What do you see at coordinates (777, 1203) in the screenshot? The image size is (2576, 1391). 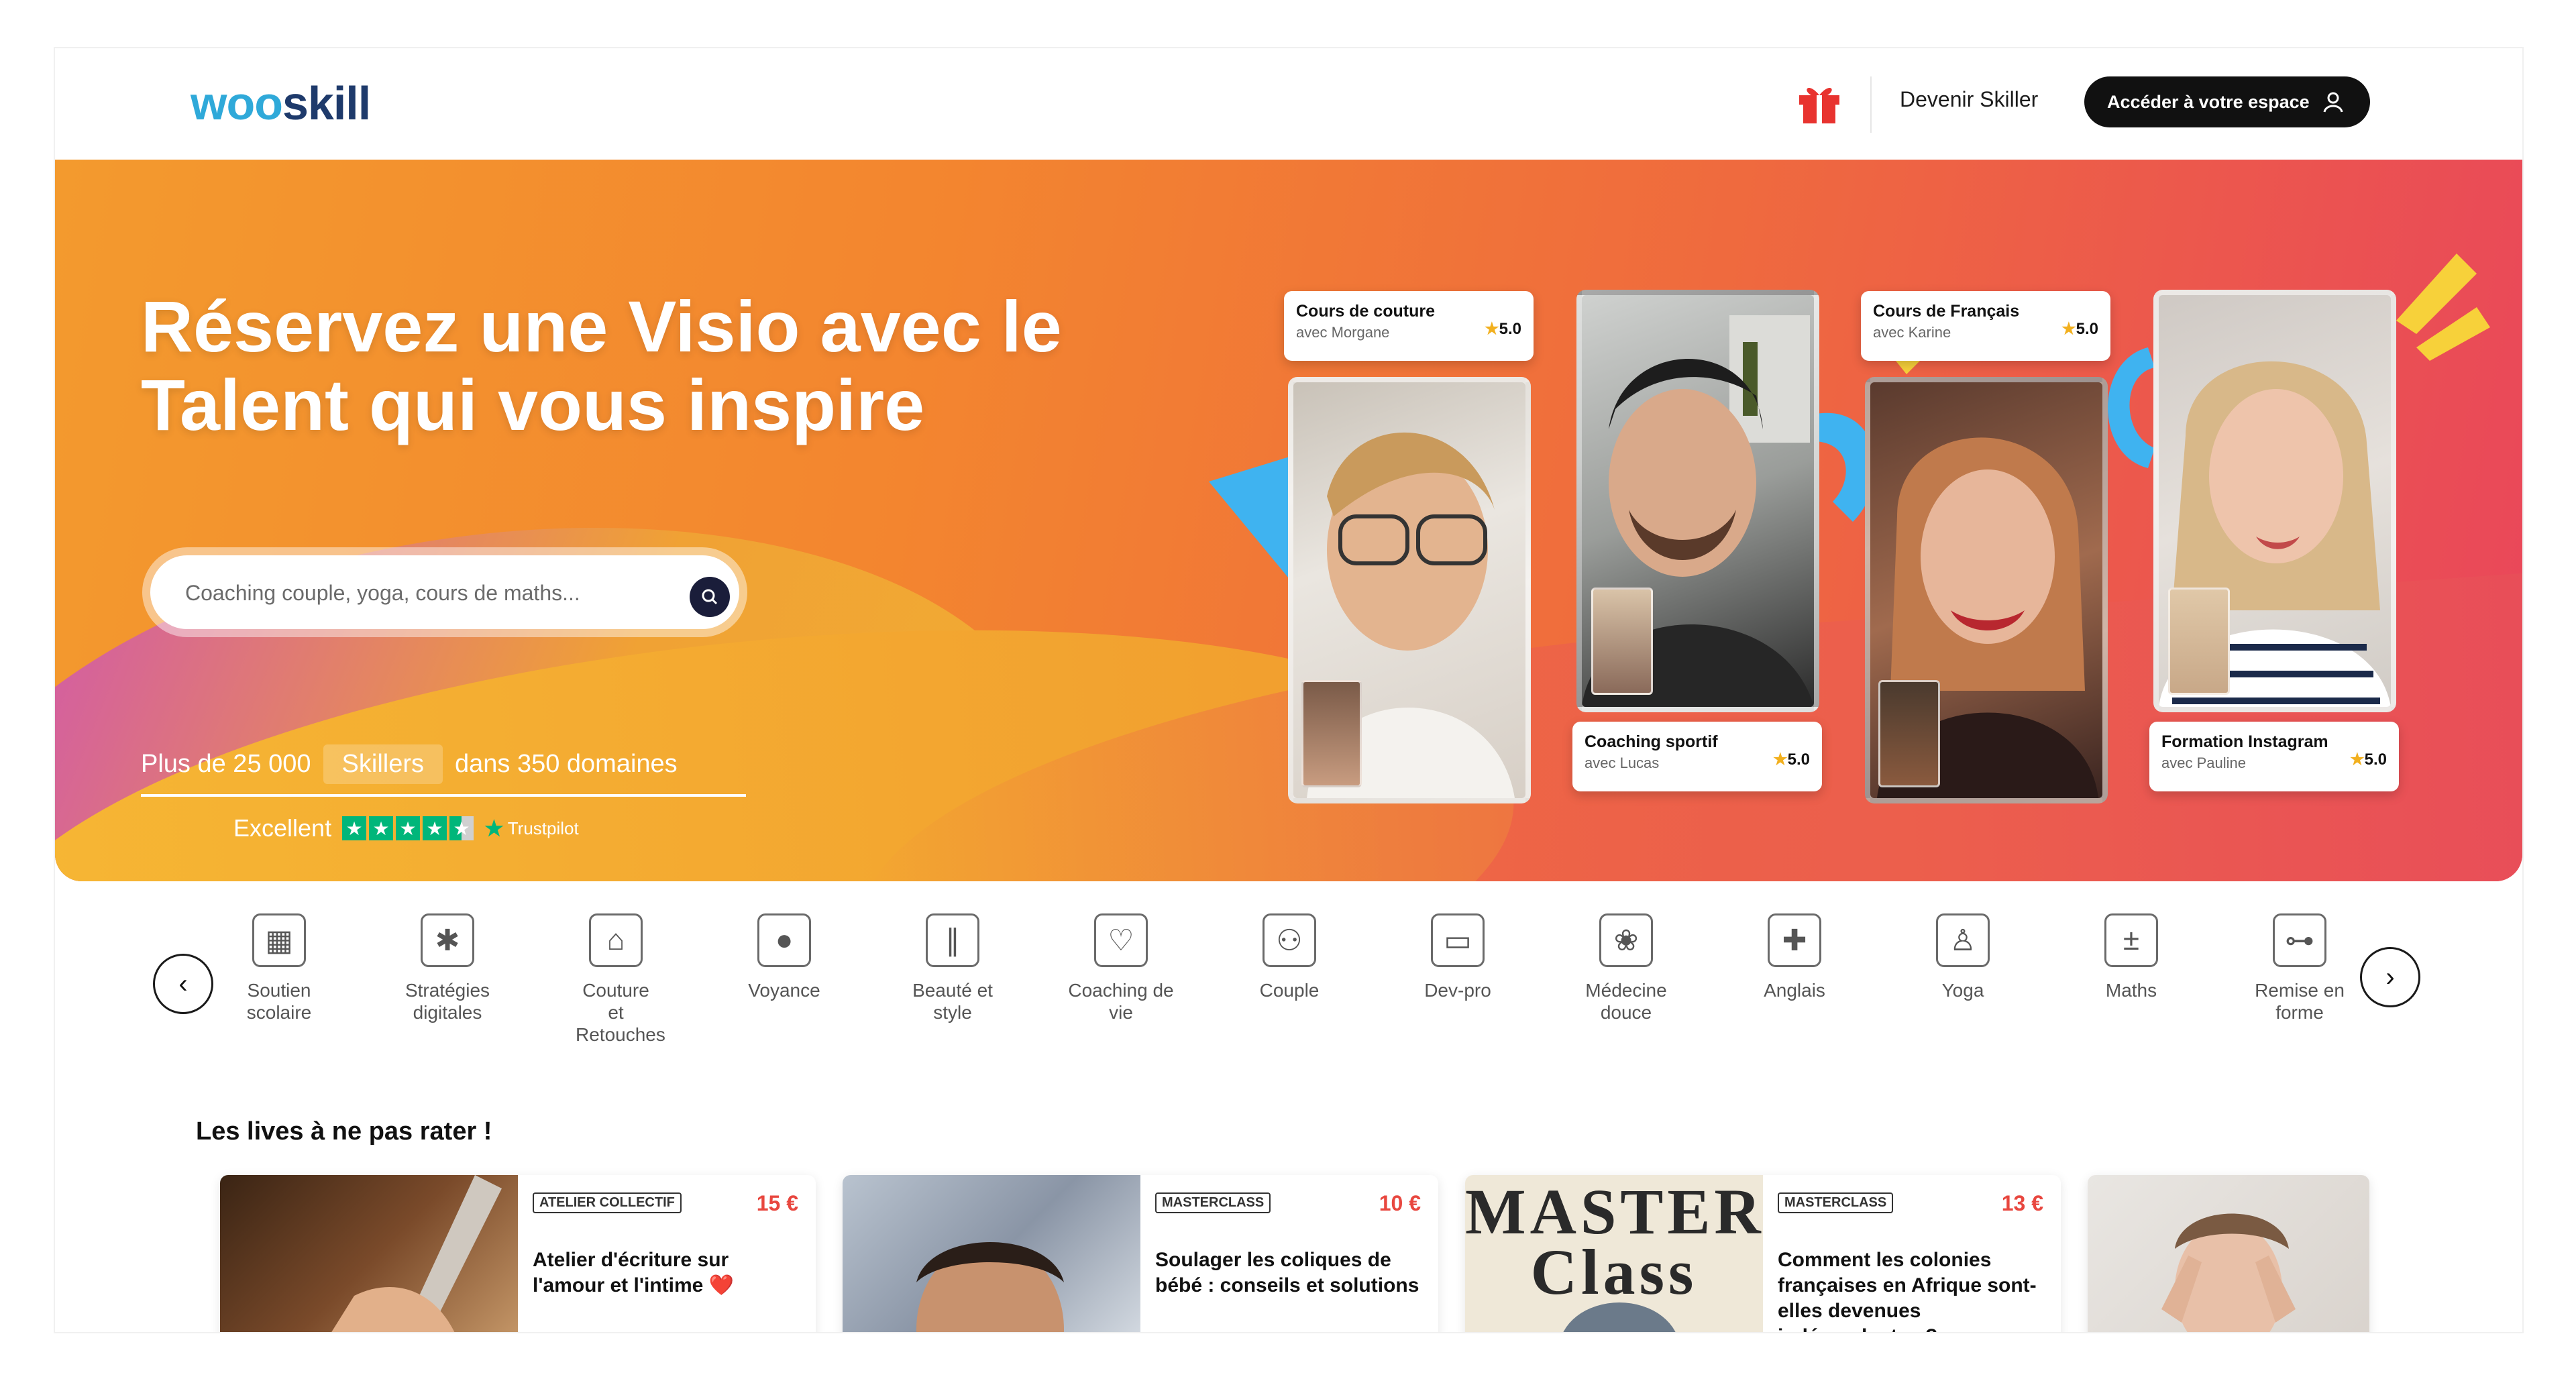 I see `live-price: 15 €` at bounding box center [777, 1203].